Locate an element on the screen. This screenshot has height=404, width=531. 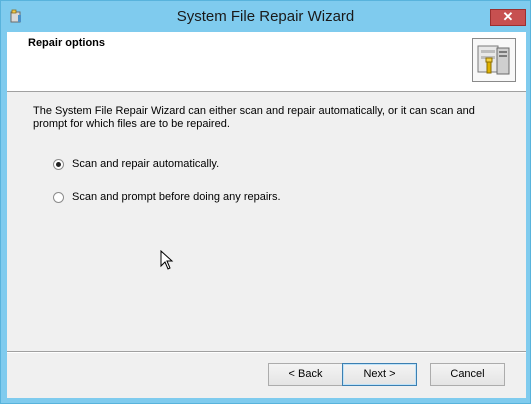
wizard-header-image is located at coordinates (494, 60).